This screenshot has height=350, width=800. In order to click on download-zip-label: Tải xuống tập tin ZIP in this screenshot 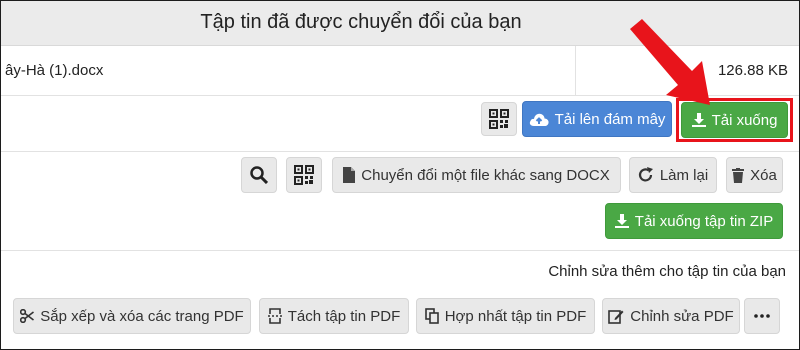, I will do `click(704, 221)`.